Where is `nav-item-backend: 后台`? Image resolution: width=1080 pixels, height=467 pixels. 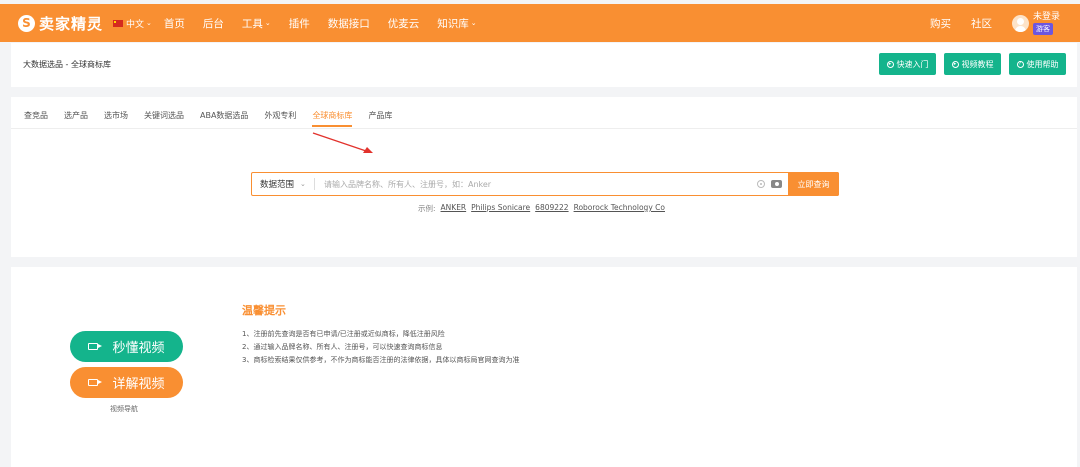 nav-item-backend: 后台 is located at coordinates (213, 23).